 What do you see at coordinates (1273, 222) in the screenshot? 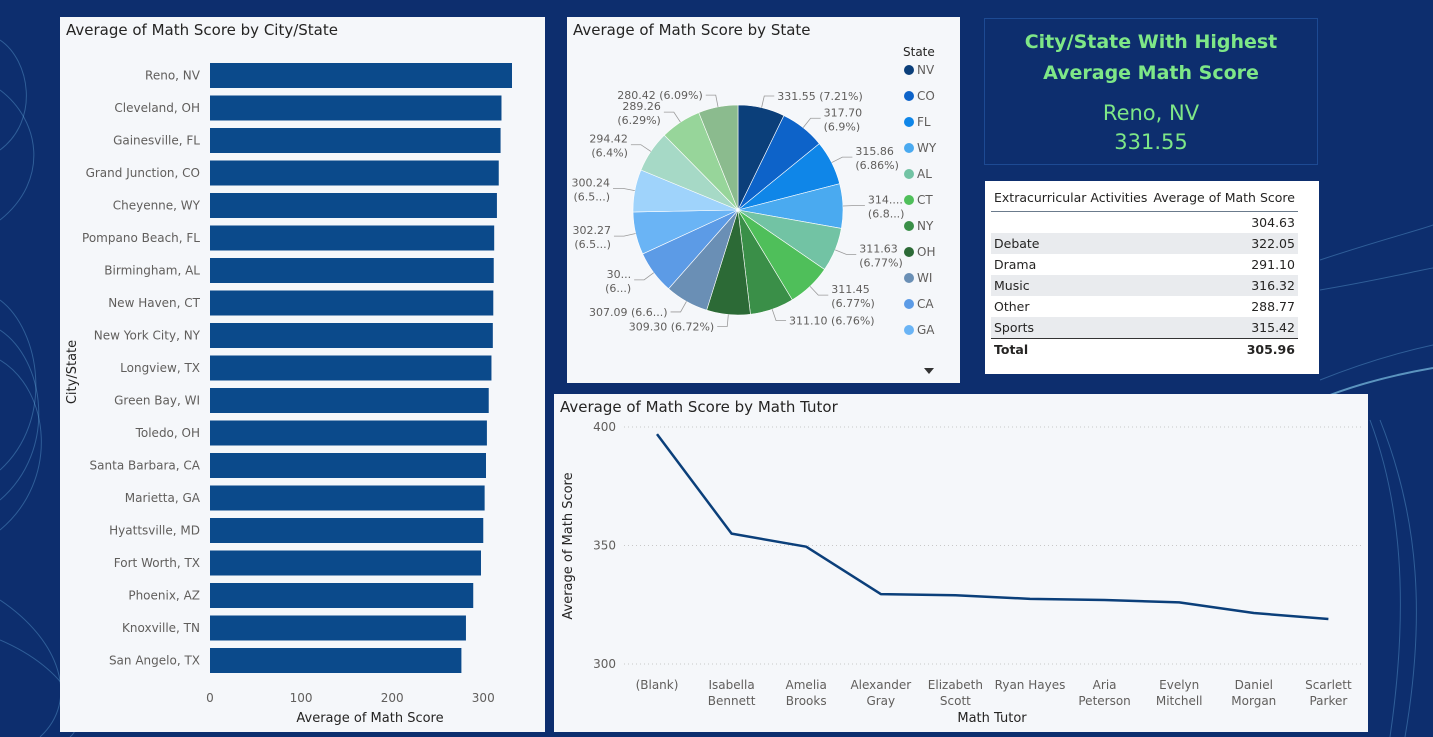
I see `table-cell: 304.63` at bounding box center [1273, 222].